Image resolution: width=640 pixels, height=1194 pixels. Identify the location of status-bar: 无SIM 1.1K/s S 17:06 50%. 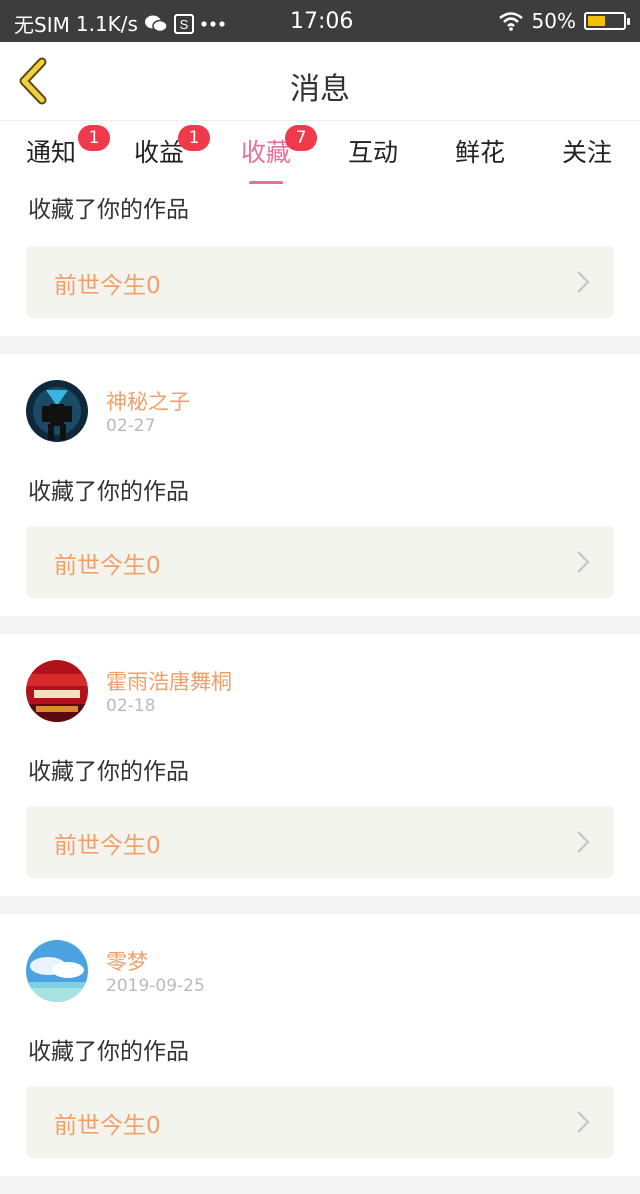
(320, 21).